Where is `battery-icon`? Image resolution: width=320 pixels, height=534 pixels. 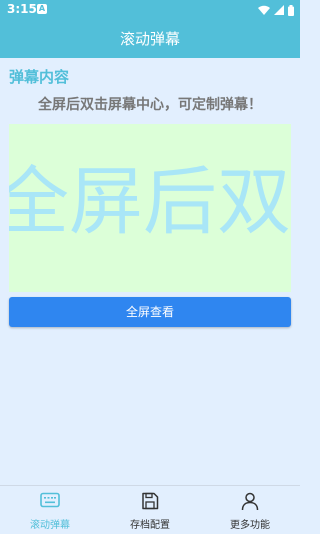 battery-icon is located at coordinates (291, 10).